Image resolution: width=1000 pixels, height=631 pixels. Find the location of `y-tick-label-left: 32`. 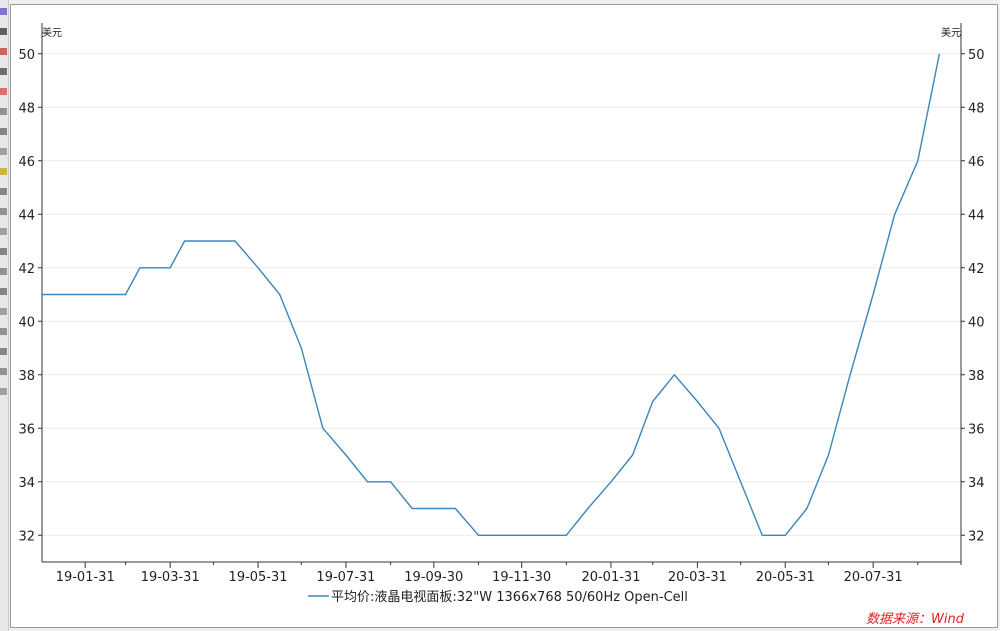

y-tick-label-left: 32 is located at coordinates (26, 536).